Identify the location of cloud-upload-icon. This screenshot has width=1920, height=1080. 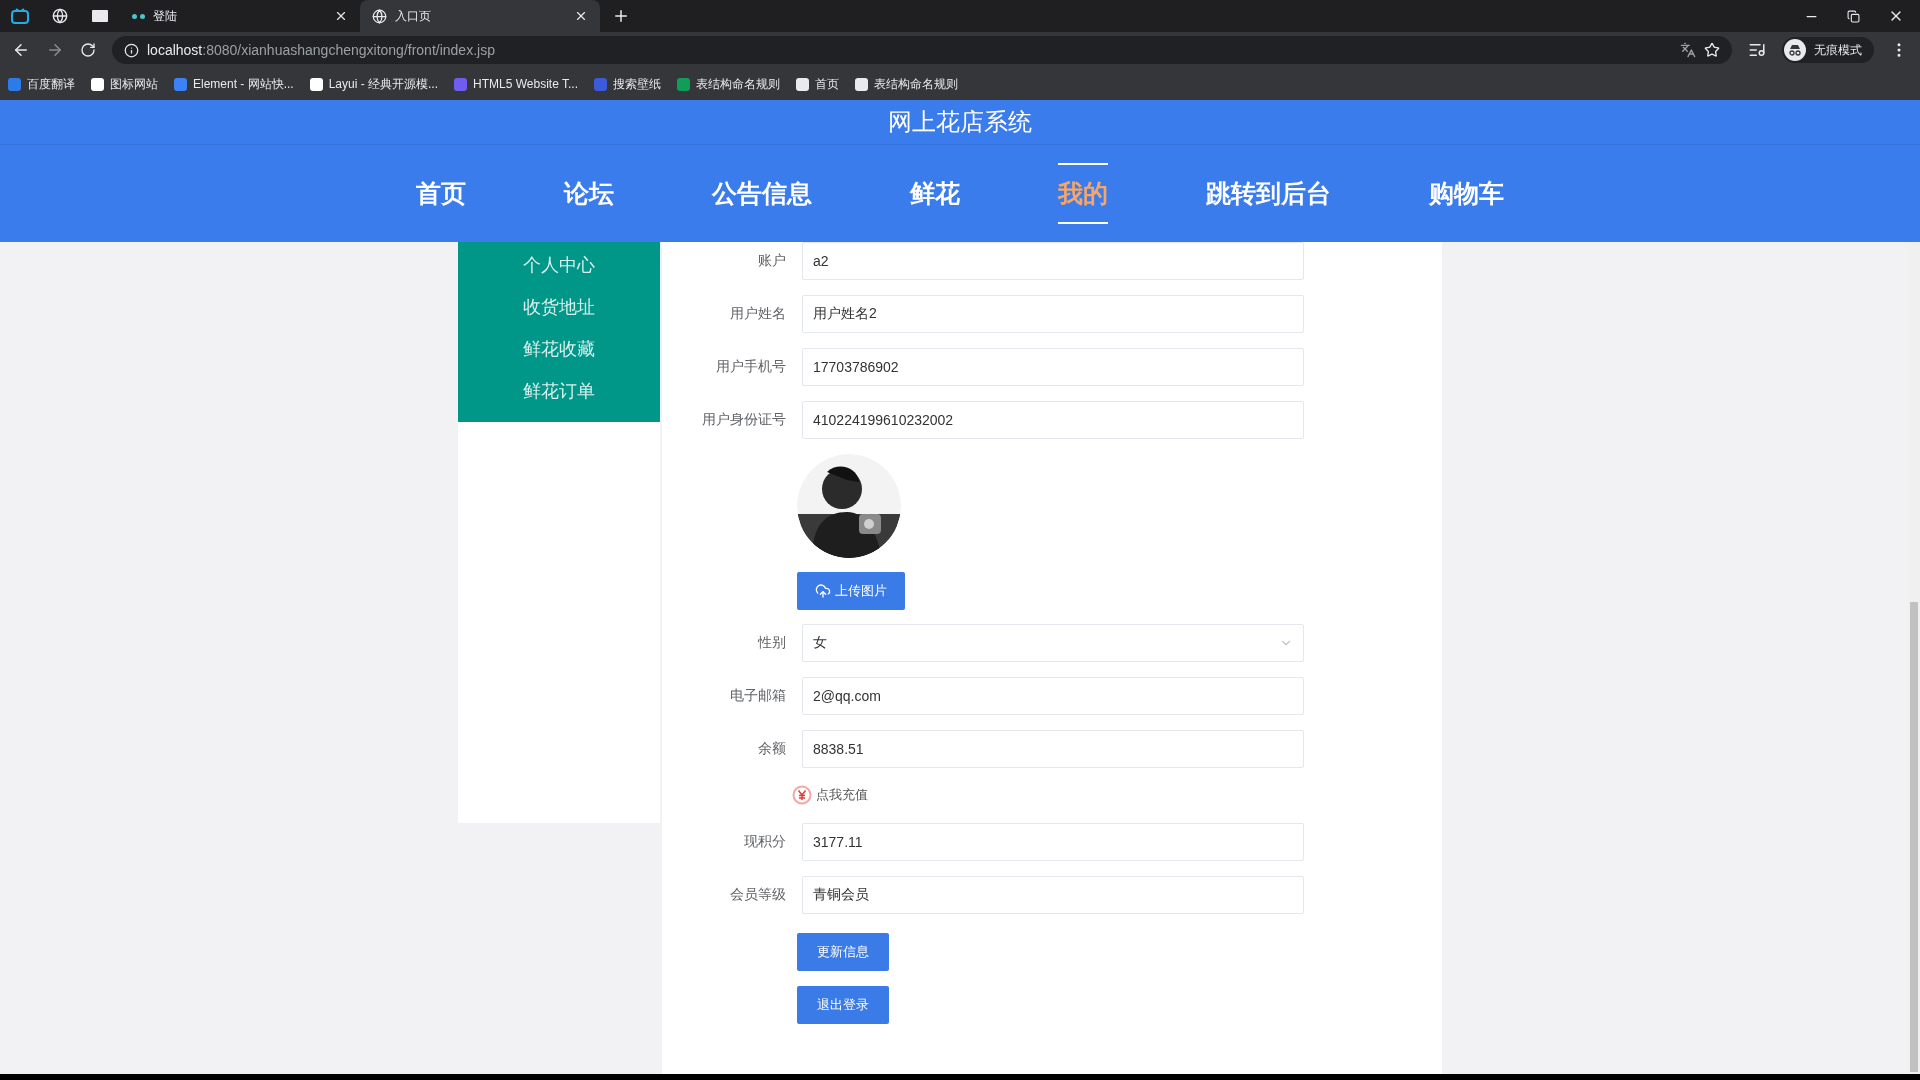
(823, 591).